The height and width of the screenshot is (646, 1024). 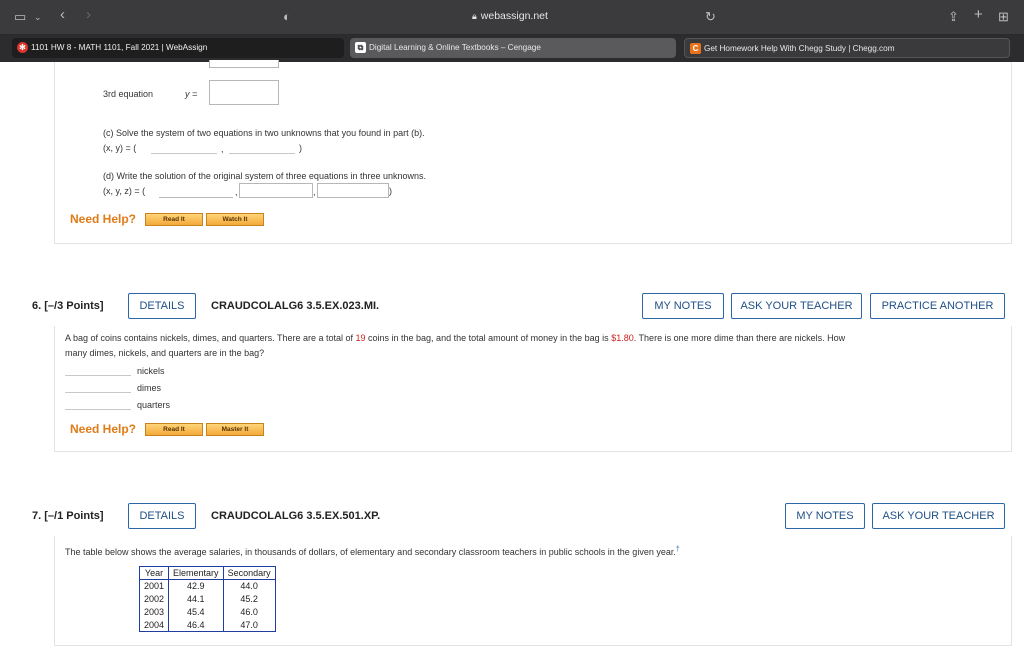 I want to click on cell: 47.0, so click(x=249, y=625).